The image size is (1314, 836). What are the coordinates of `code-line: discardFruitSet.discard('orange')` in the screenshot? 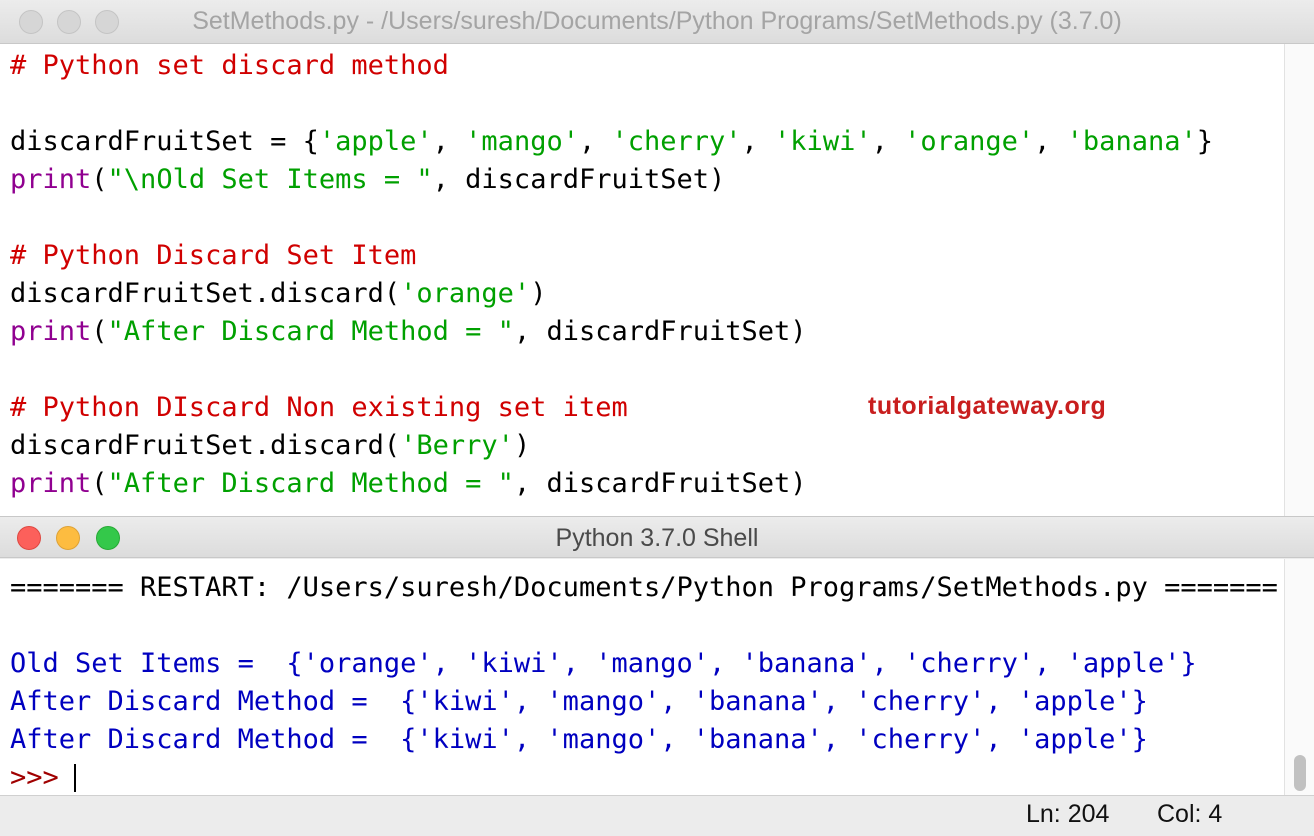 It's located at (278, 294).